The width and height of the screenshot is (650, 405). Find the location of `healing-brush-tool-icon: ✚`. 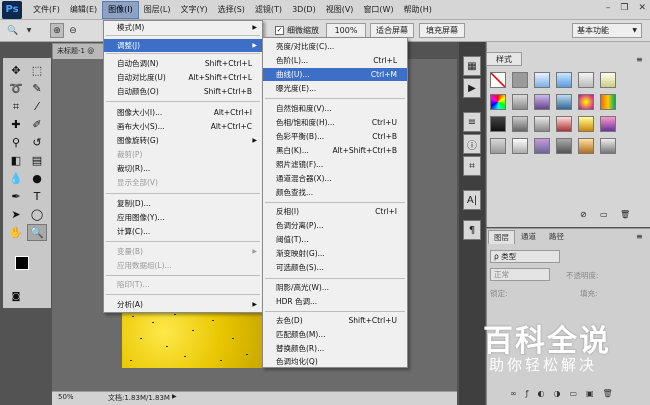

healing-brush-tool-icon: ✚ is located at coordinates (16, 124).